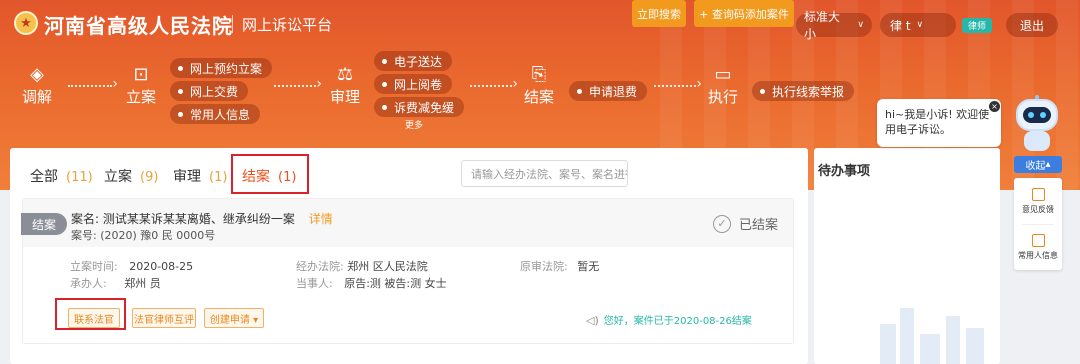  Describe the element at coordinates (1038, 255) in the screenshot. I see `tool-label: 常用人信息` at that location.